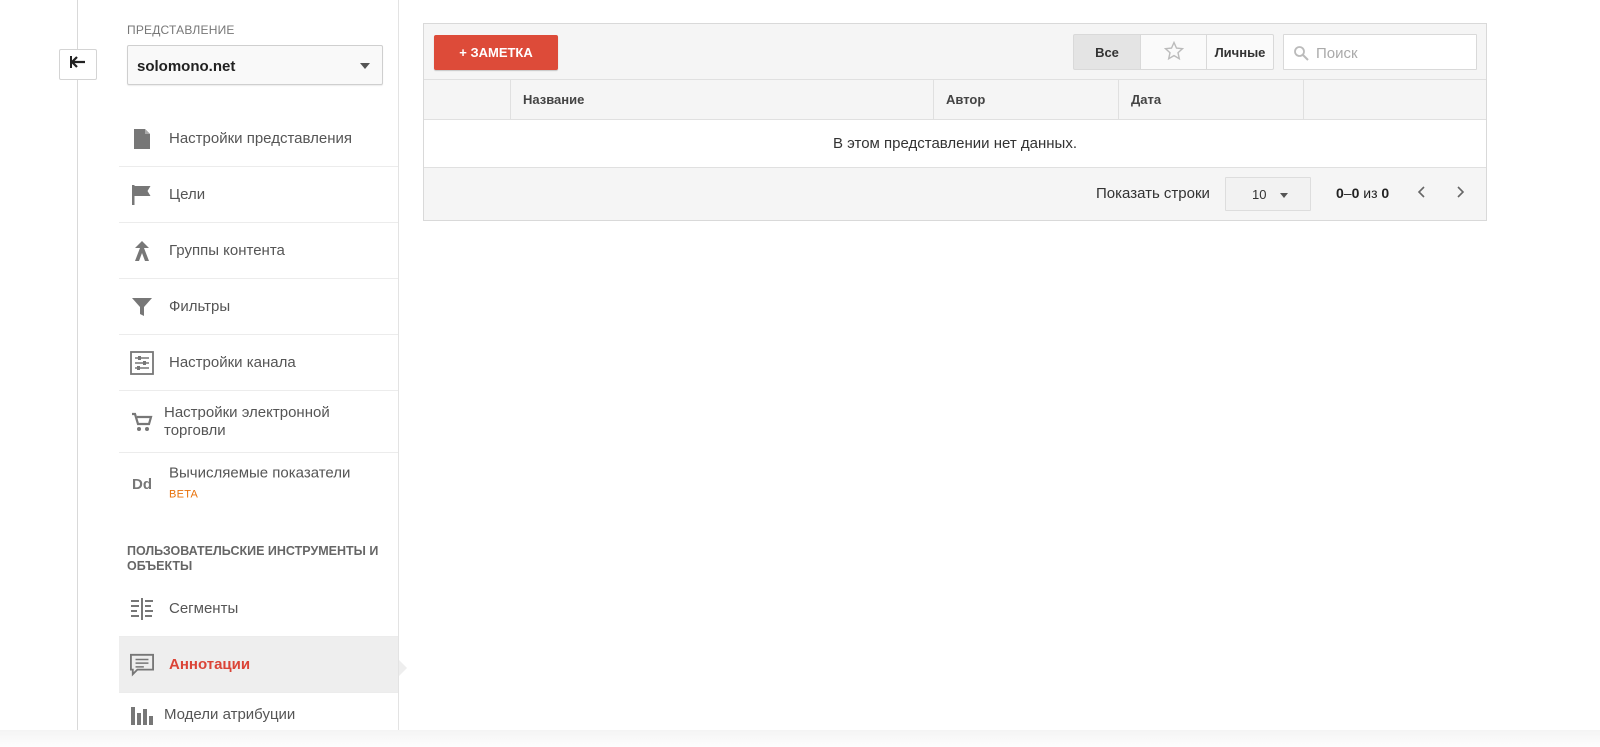  What do you see at coordinates (142, 362) in the screenshot?
I see `channel-settings-icon` at bounding box center [142, 362].